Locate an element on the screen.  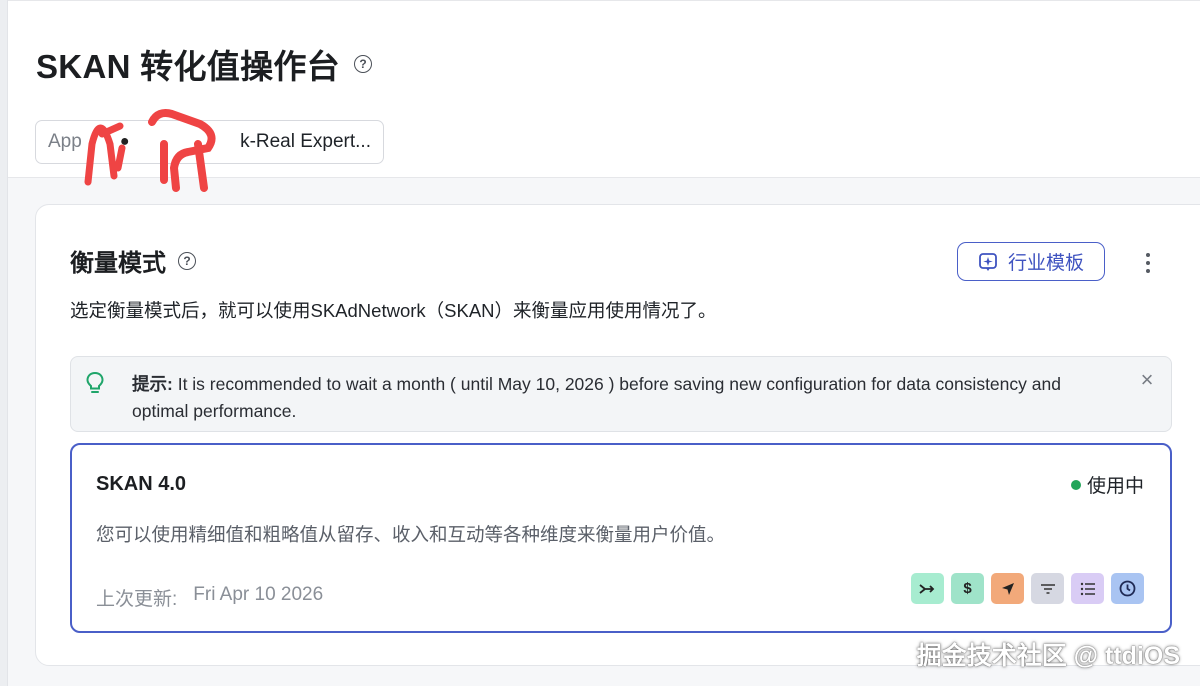
status-dot-icon is located at coordinates (1075, 484).